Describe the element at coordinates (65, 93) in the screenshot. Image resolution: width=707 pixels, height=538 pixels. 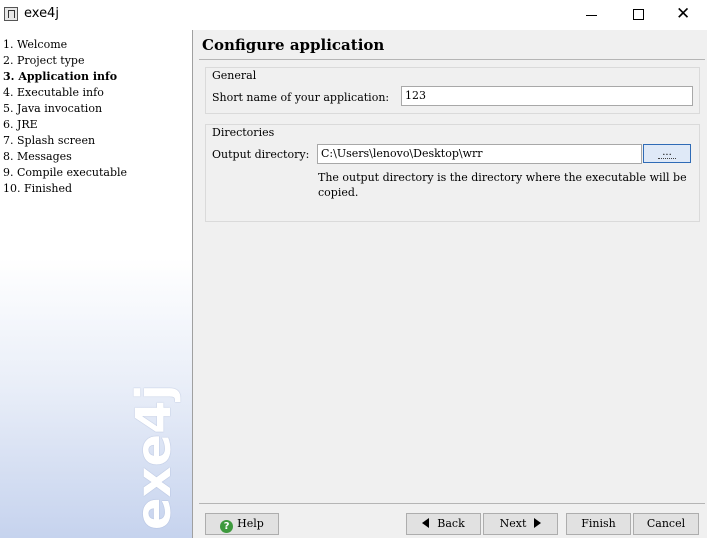
I see `step-executable-info: 4. Executable info` at that location.